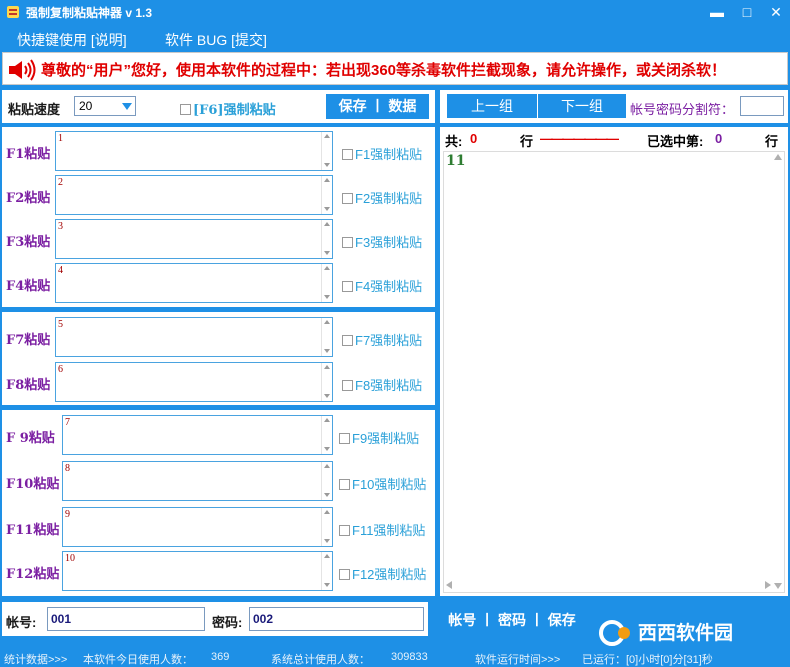 The height and width of the screenshot is (667, 790). I want to click on menu-bug-report: 软件 BUG [提交], so click(216, 40).